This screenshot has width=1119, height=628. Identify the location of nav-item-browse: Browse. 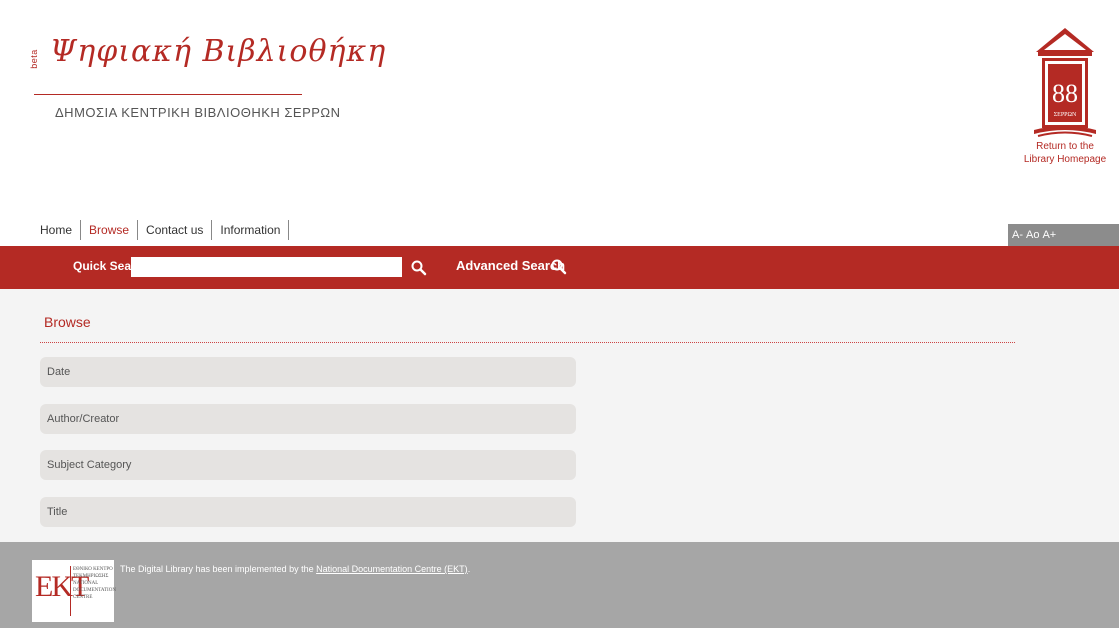
(110, 230).